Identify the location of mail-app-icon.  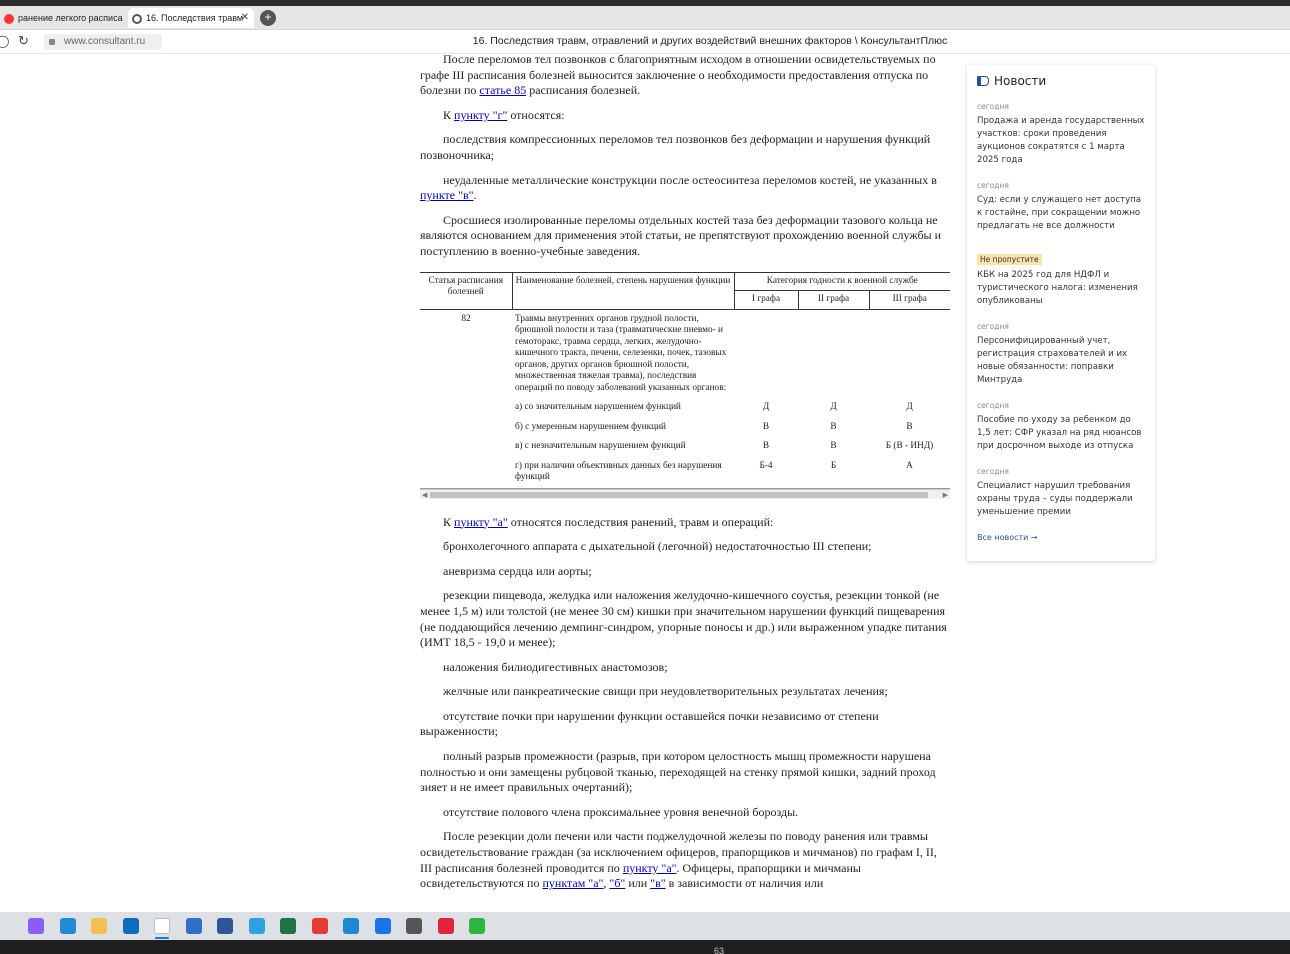
(351, 926).